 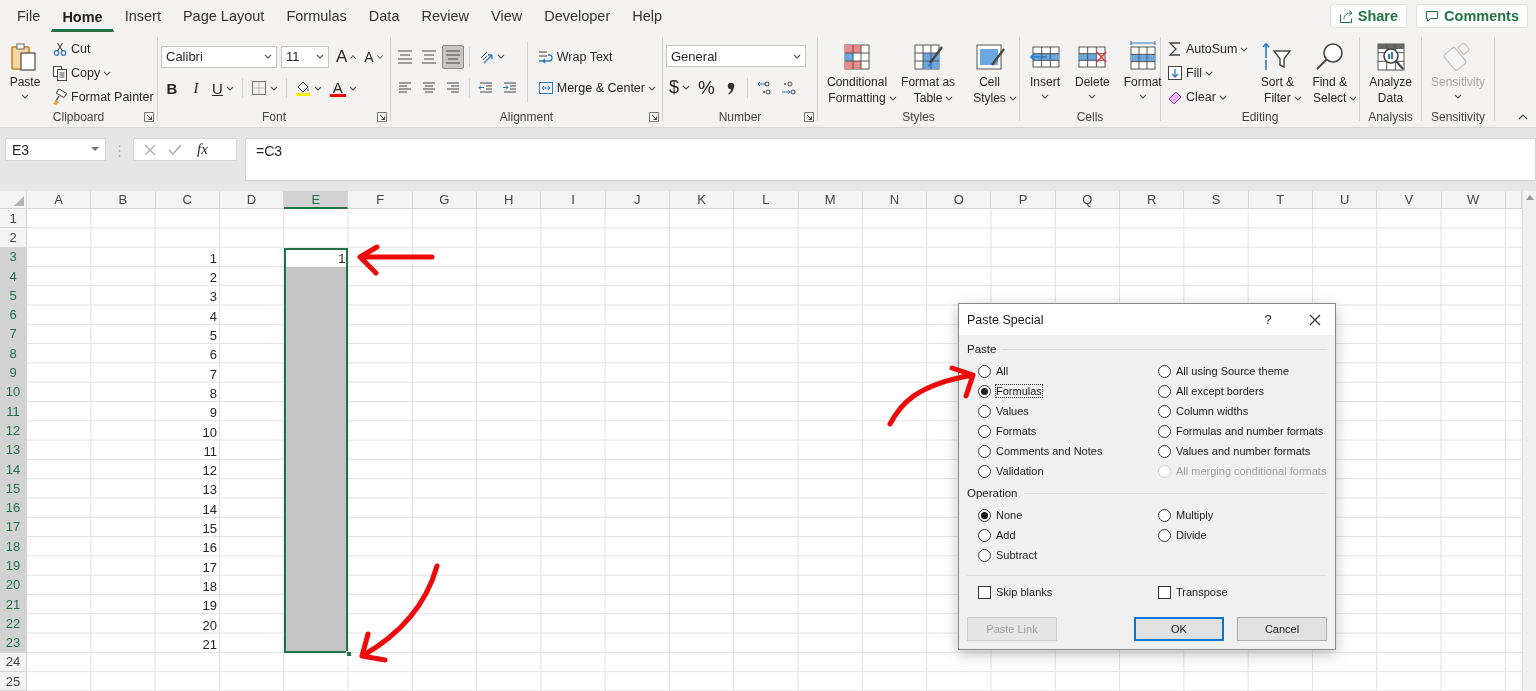 I want to click on column-header: P, so click(x=1023, y=200).